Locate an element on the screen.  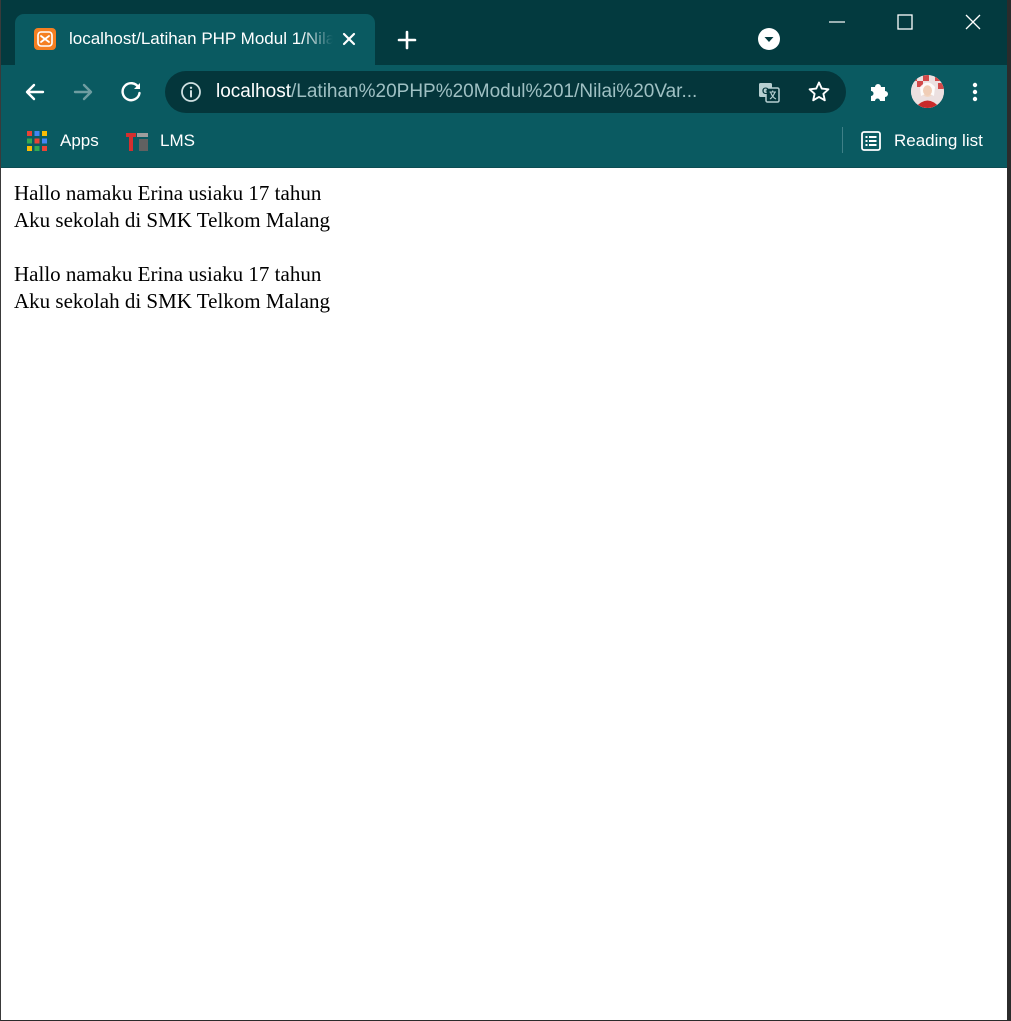
more-vertical-icon is located at coordinates (975, 92).